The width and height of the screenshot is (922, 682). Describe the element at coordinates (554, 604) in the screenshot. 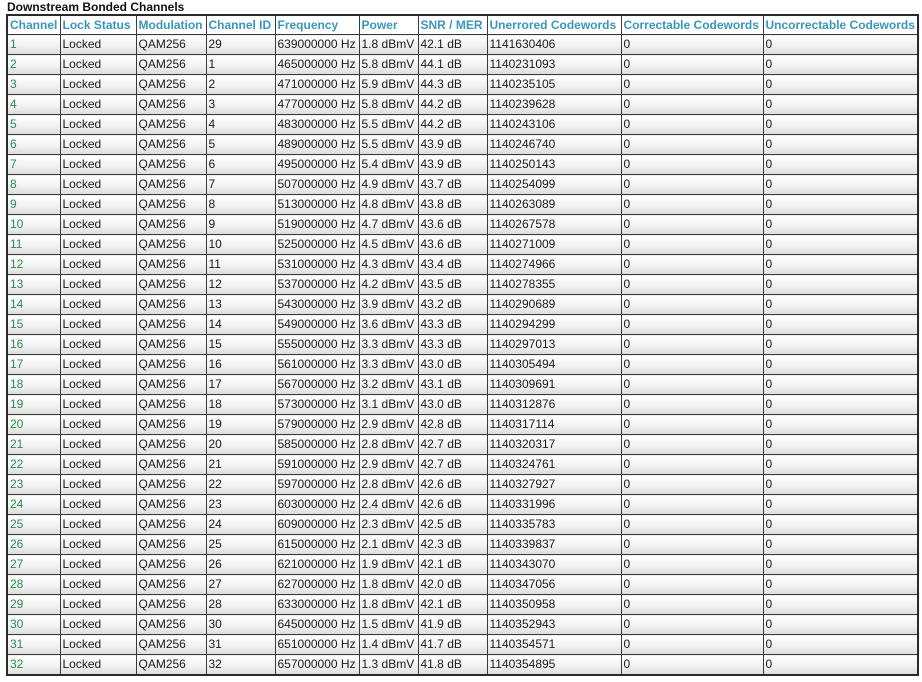

I see `cell-unerrored-codewords: 1140350958` at that location.